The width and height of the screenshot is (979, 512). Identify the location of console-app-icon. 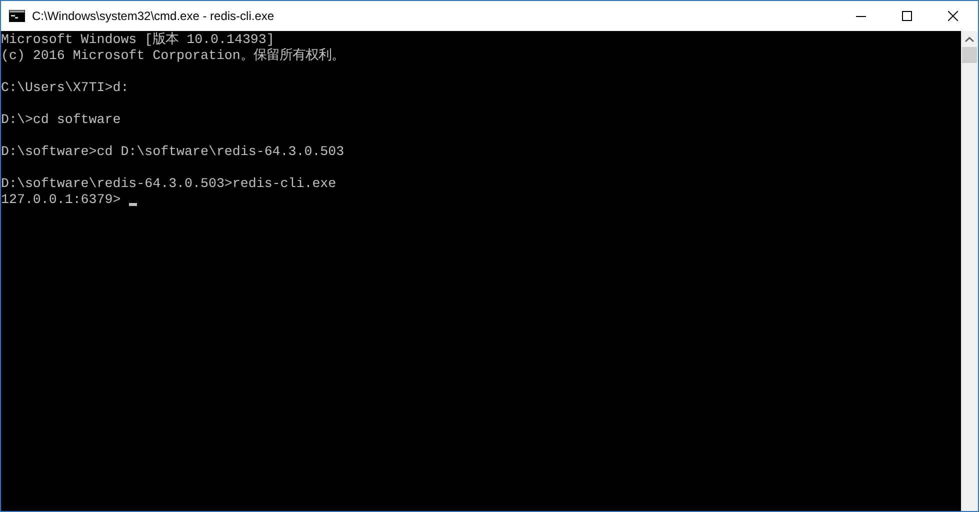
(17, 16).